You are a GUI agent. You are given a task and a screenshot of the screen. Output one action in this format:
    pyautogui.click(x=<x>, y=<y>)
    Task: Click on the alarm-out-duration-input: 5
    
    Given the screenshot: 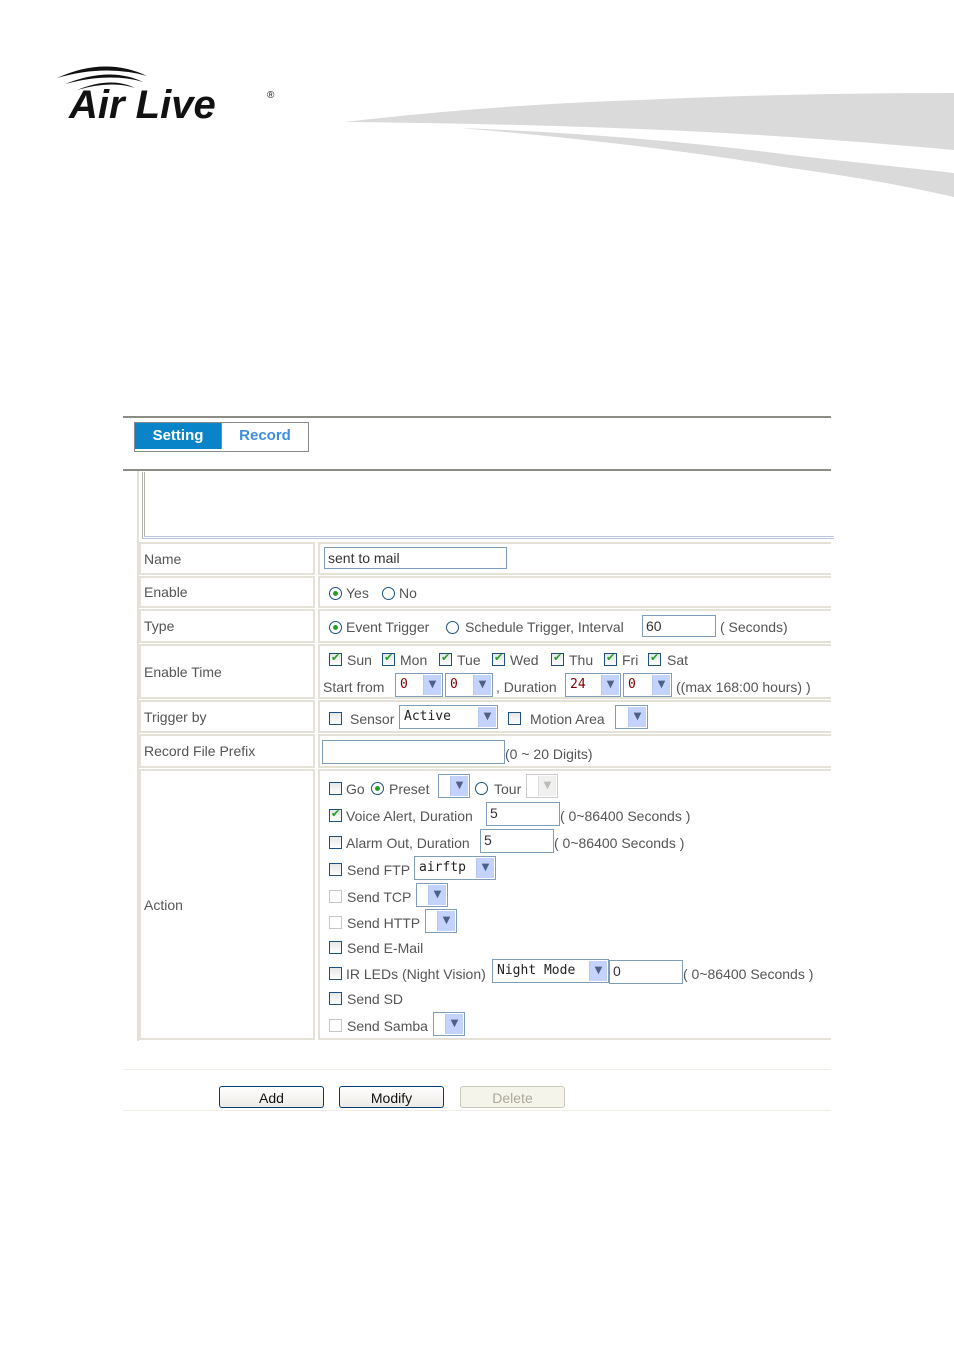 What is the action you would take?
    pyautogui.click(x=517, y=841)
    